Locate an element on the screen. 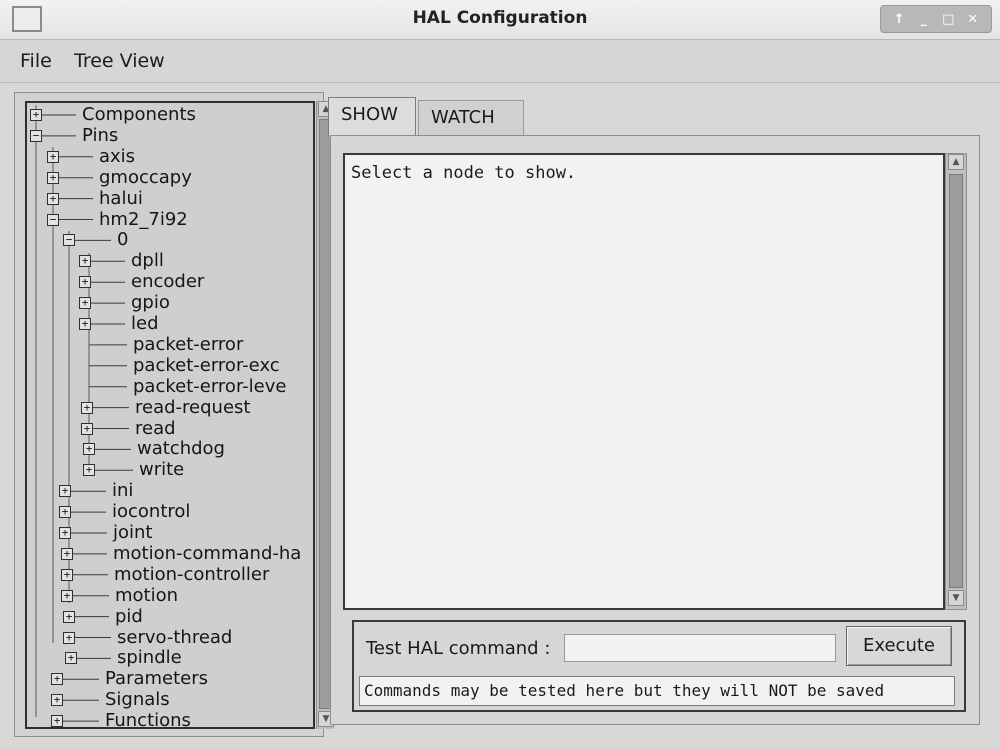  tree-node: packet-error-exc is located at coordinates (206, 365).